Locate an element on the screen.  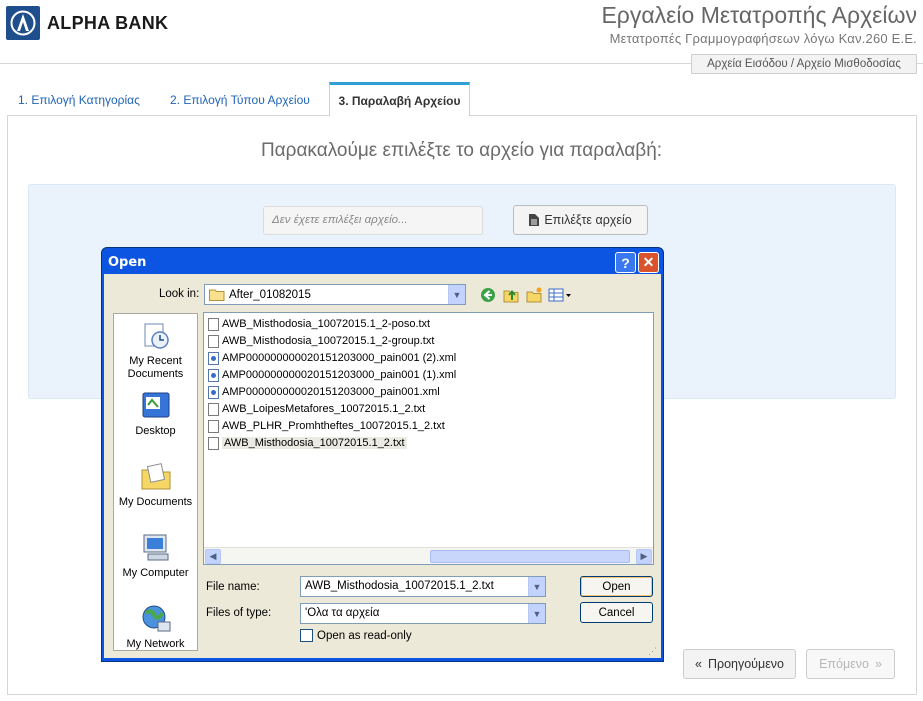
tab-file-type: 2. Επιλογή Τύπου Αρχείου is located at coordinates (240, 99).